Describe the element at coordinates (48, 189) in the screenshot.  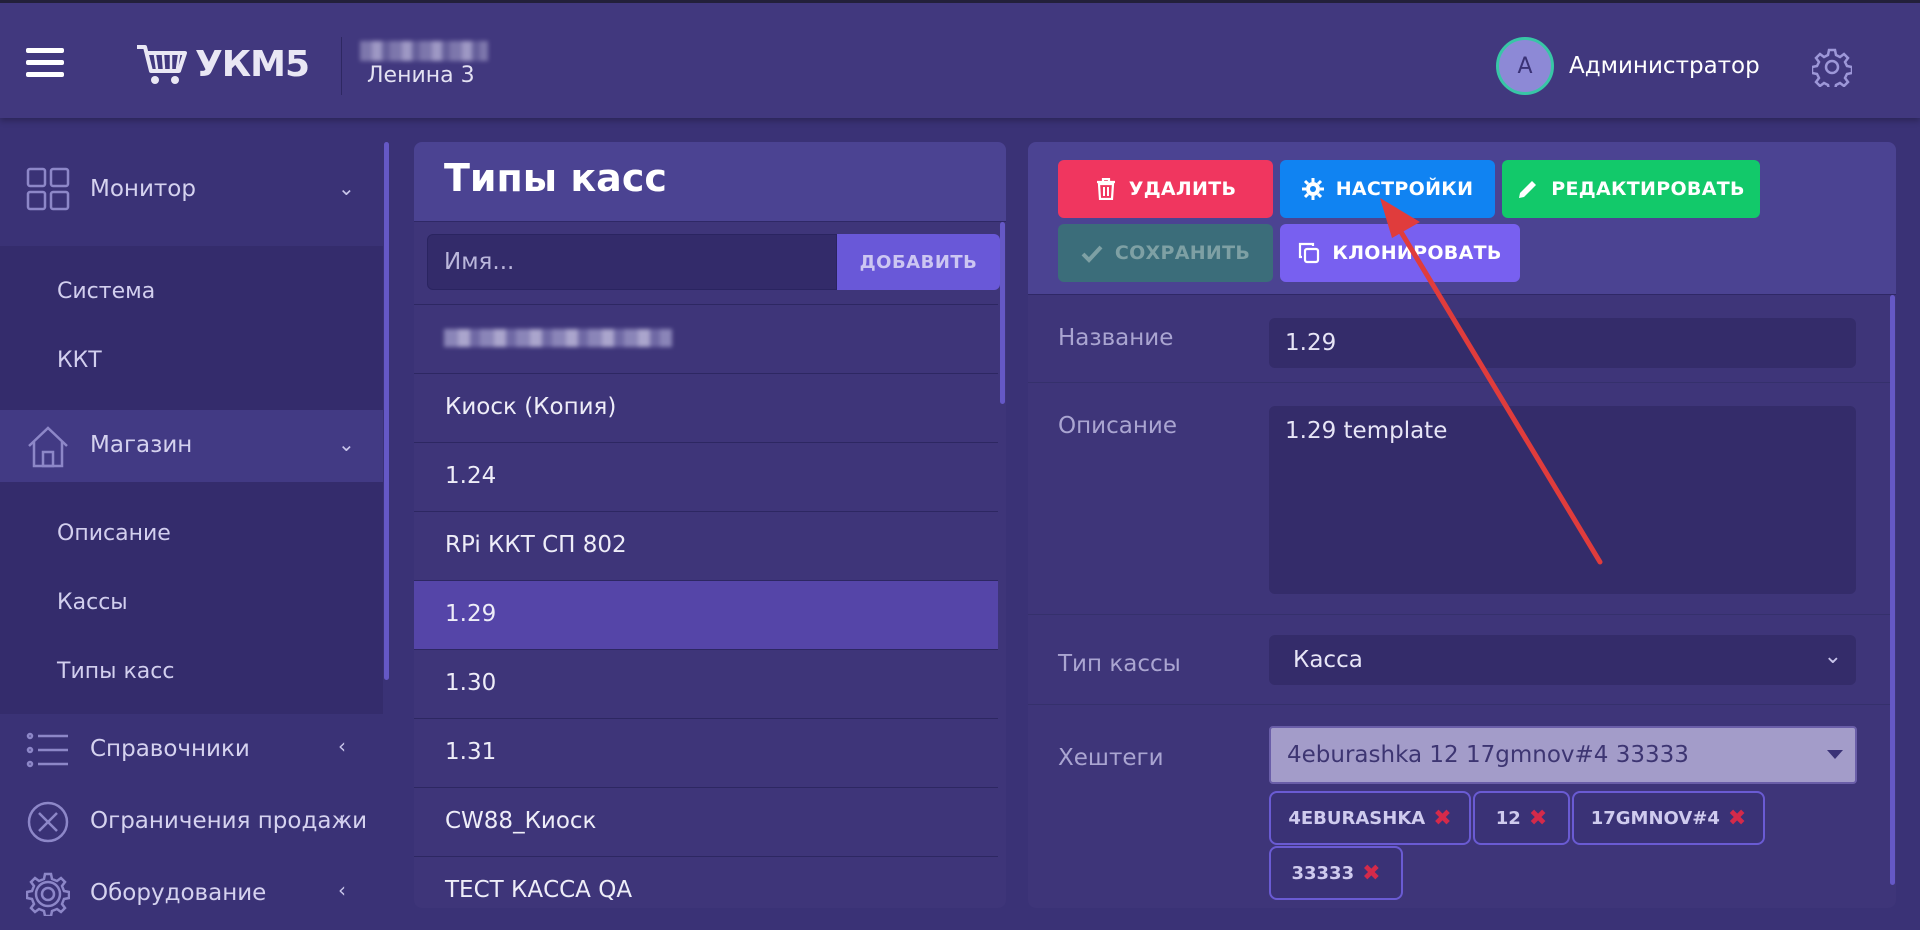
I see `grid-icon` at that location.